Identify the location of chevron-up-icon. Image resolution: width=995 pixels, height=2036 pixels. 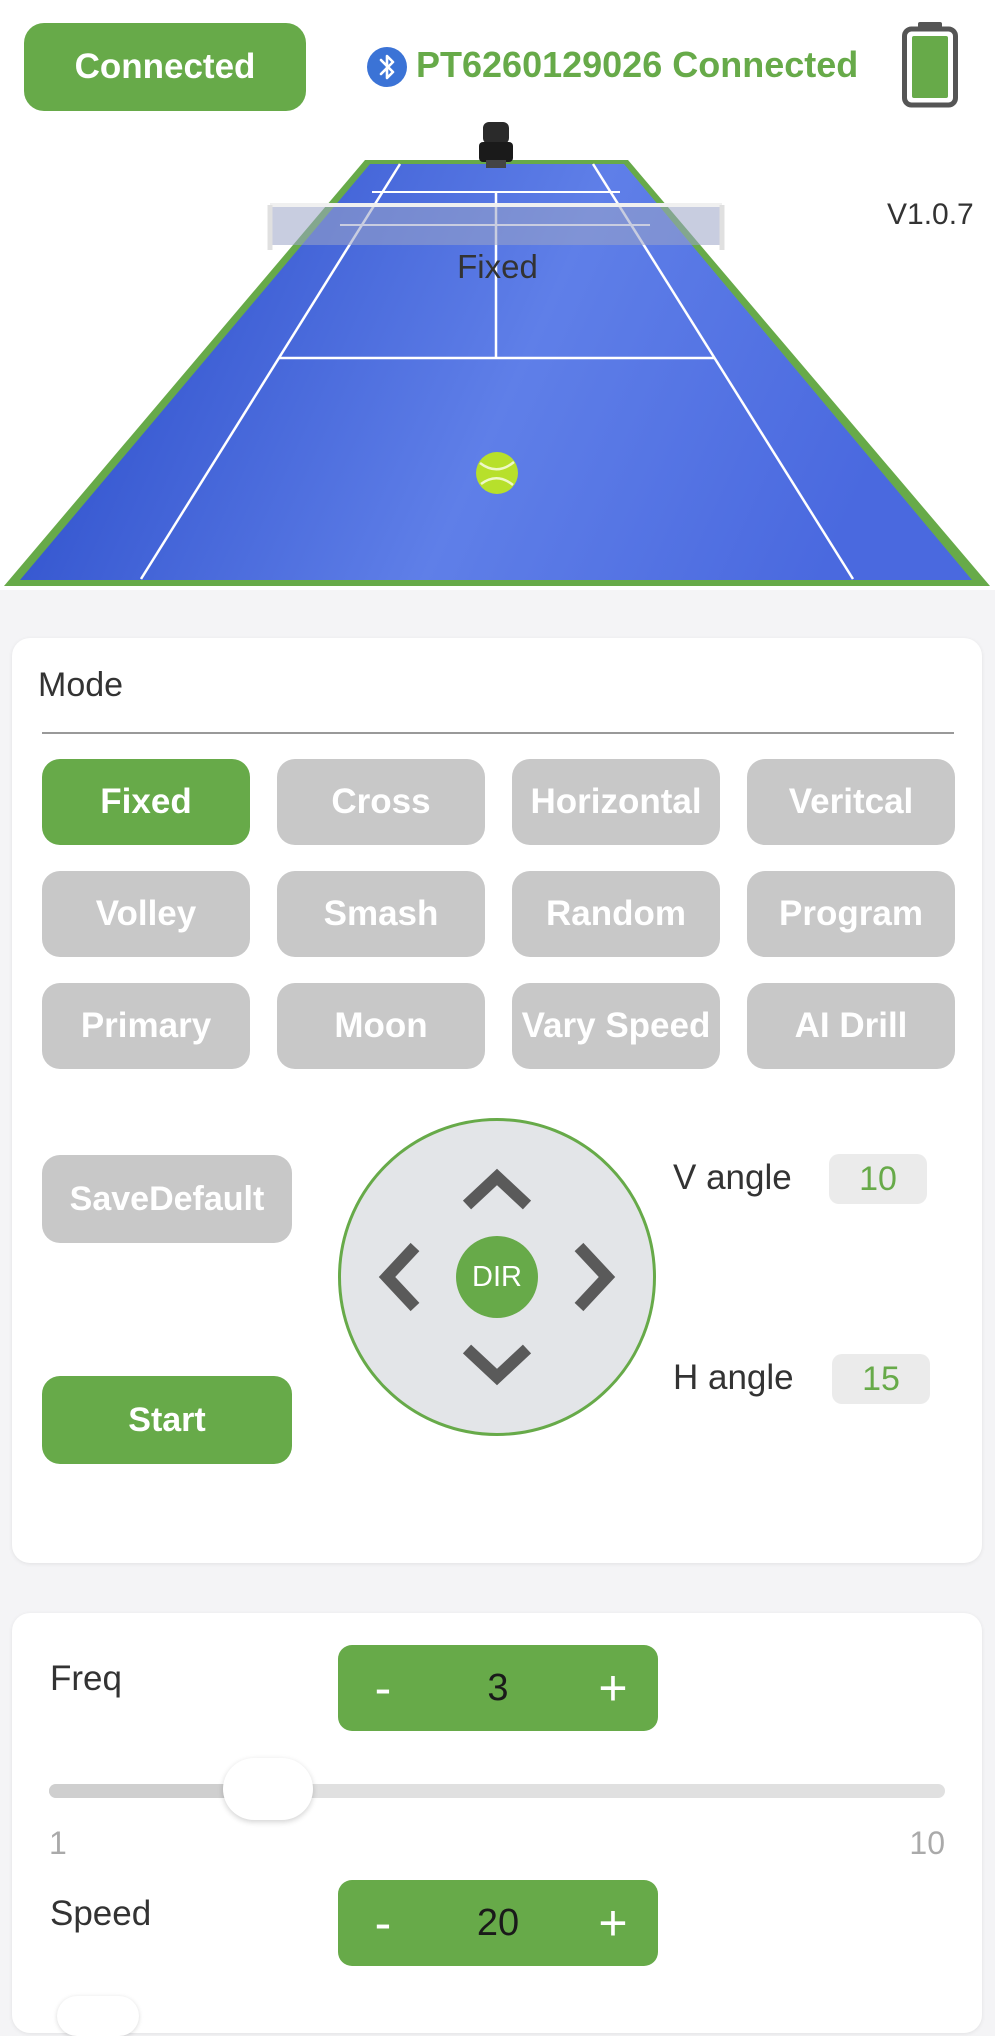
(497, 1191).